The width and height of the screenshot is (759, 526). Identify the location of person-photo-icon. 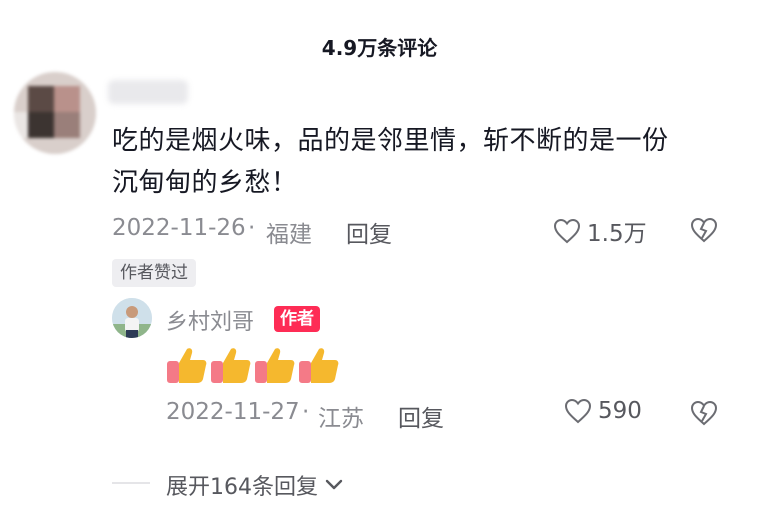
(132, 318).